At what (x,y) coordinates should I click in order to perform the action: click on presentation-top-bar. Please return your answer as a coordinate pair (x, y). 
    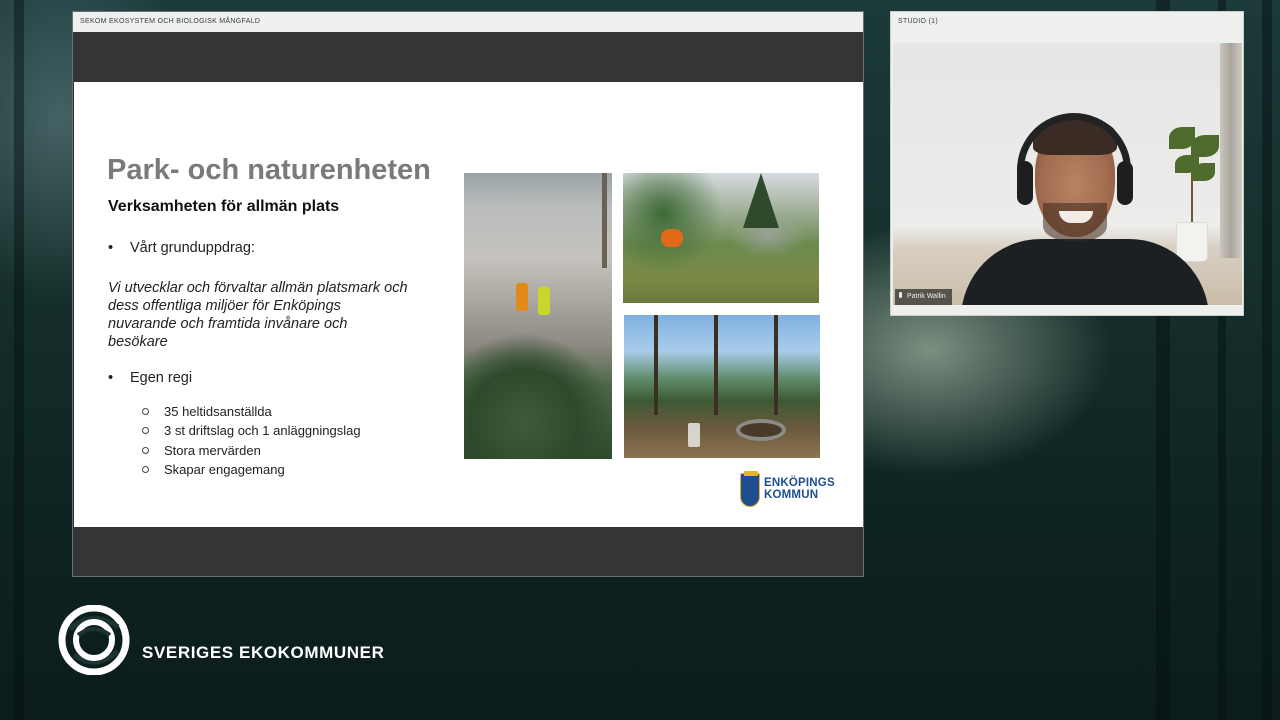
    Looking at the image, I should click on (468, 57).